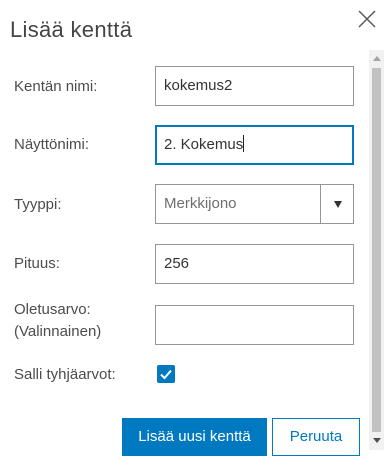  What do you see at coordinates (37, 263) in the screenshot?
I see `length-label: Pituus:` at bounding box center [37, 263].